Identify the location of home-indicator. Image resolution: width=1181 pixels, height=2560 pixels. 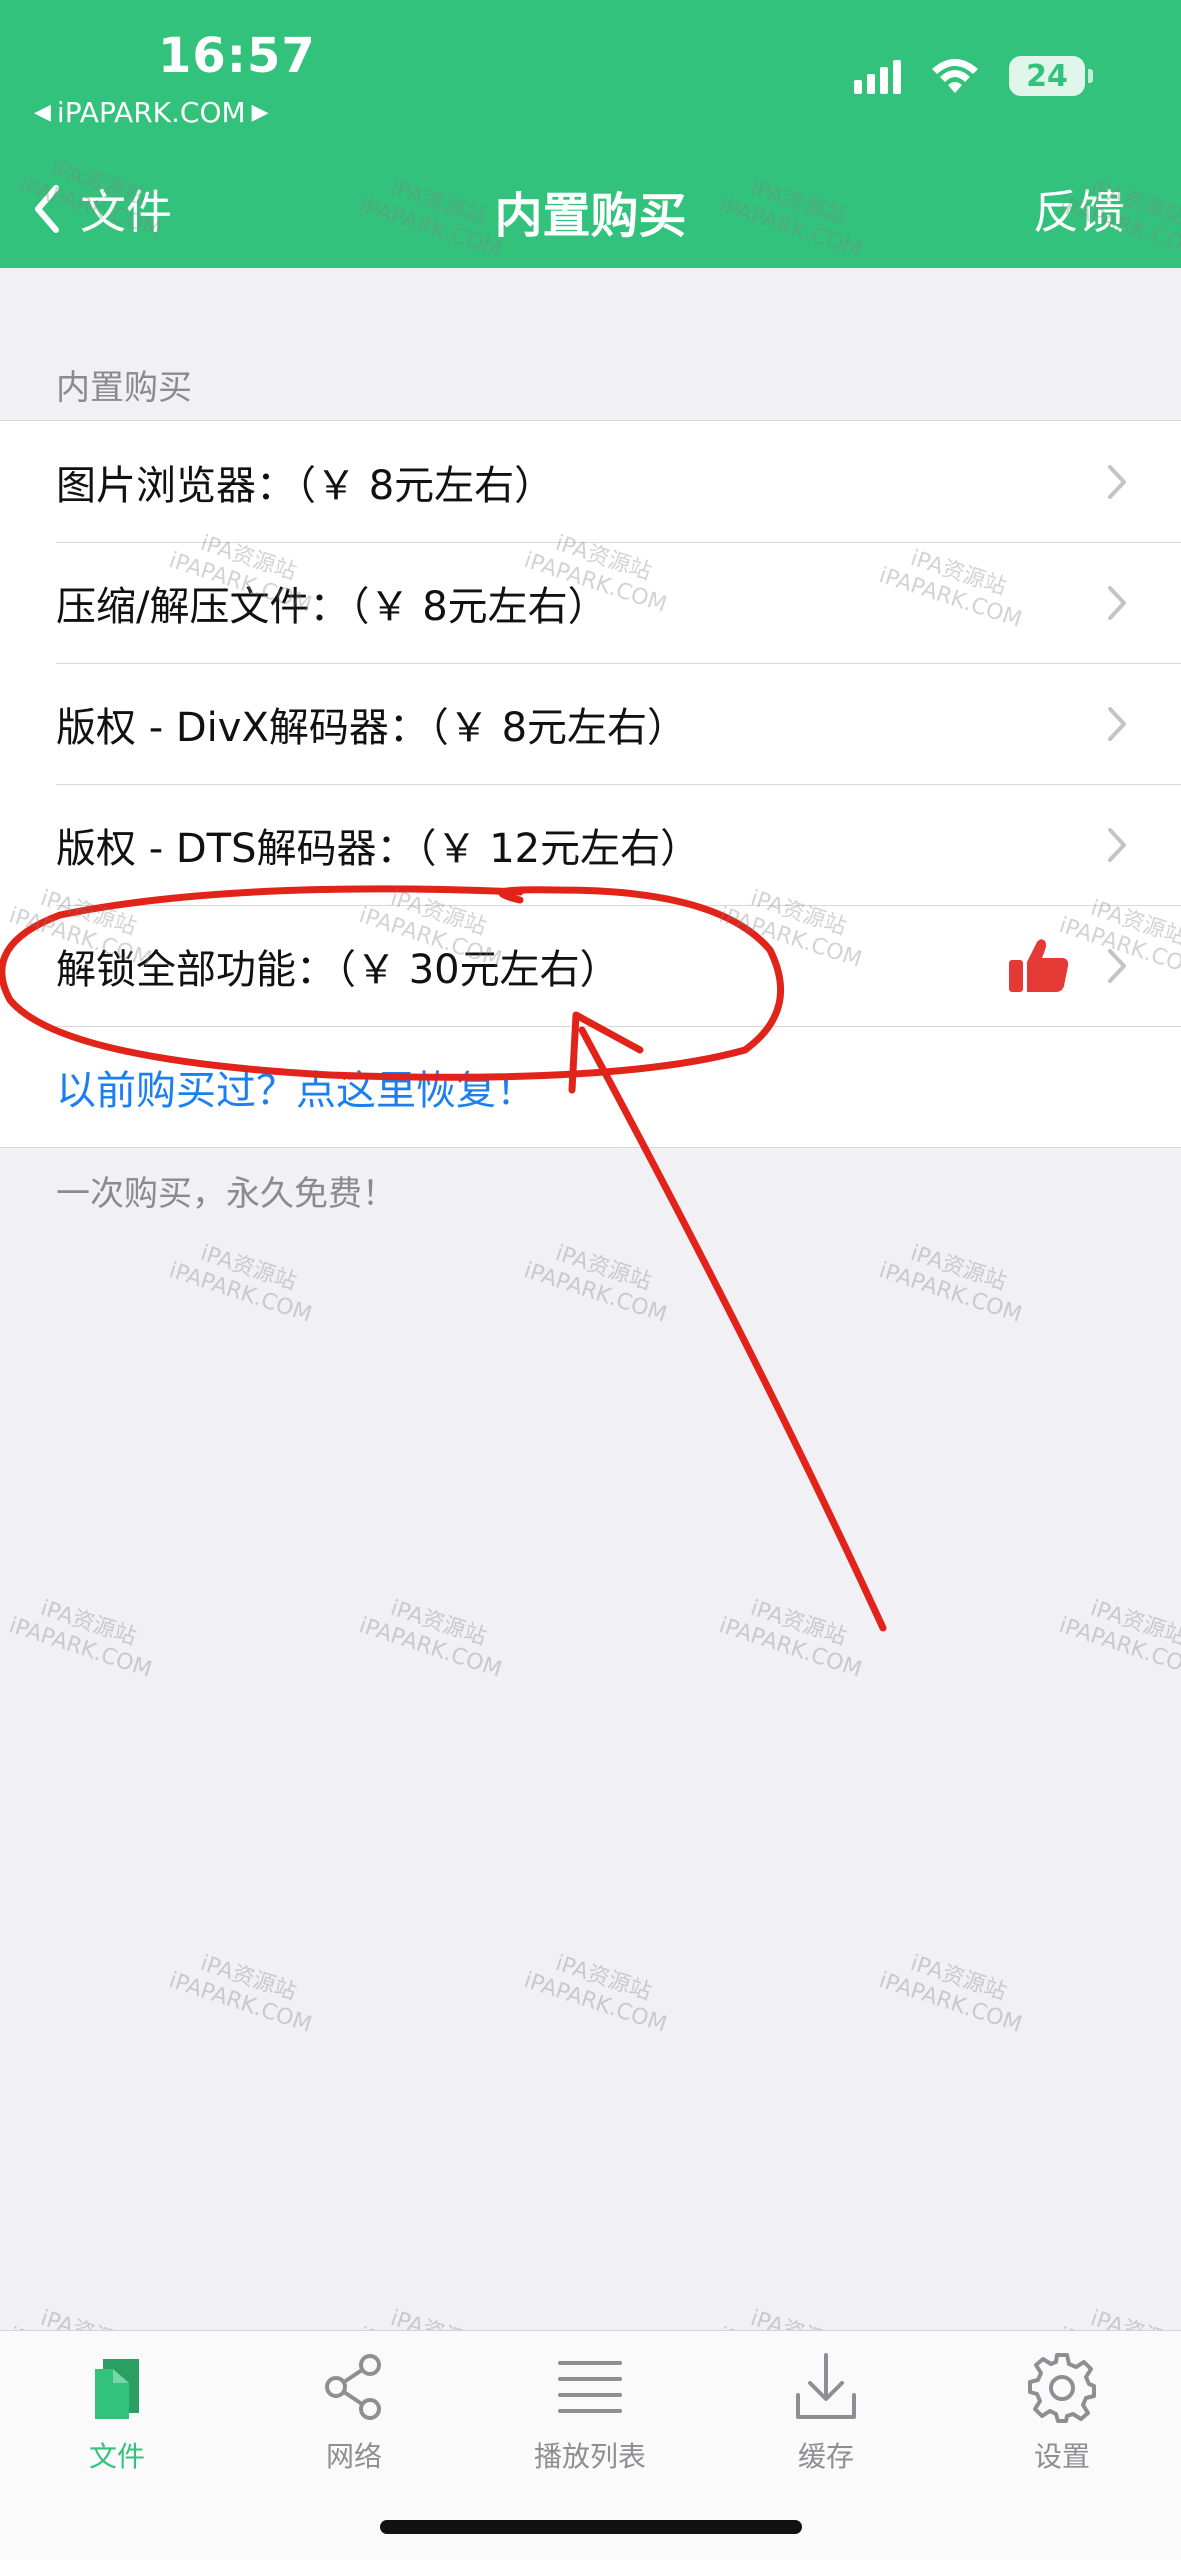
(591, 2527).